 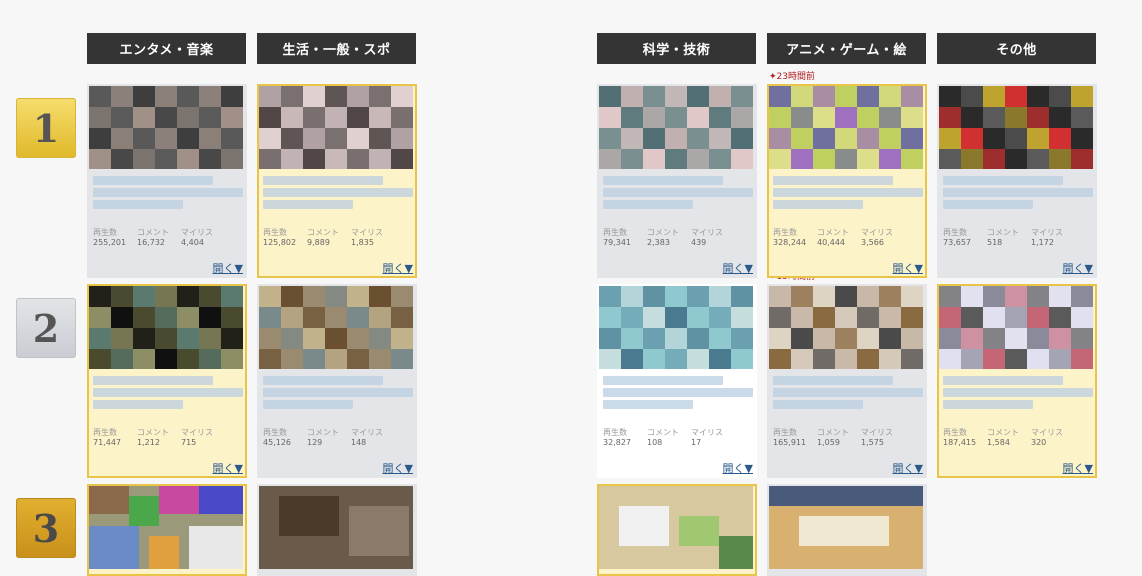 I want to click on video-card: 再生数 コメント マイリス 187,415 1,584 320 開く▼, so click(x=1017, y=381).